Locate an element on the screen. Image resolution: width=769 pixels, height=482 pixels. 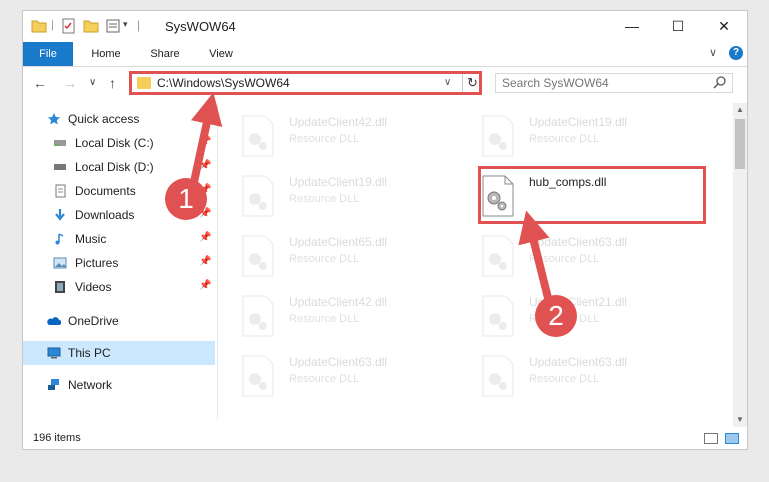
nav-item-music: Music 📌 is located at coordinates (119, 239).